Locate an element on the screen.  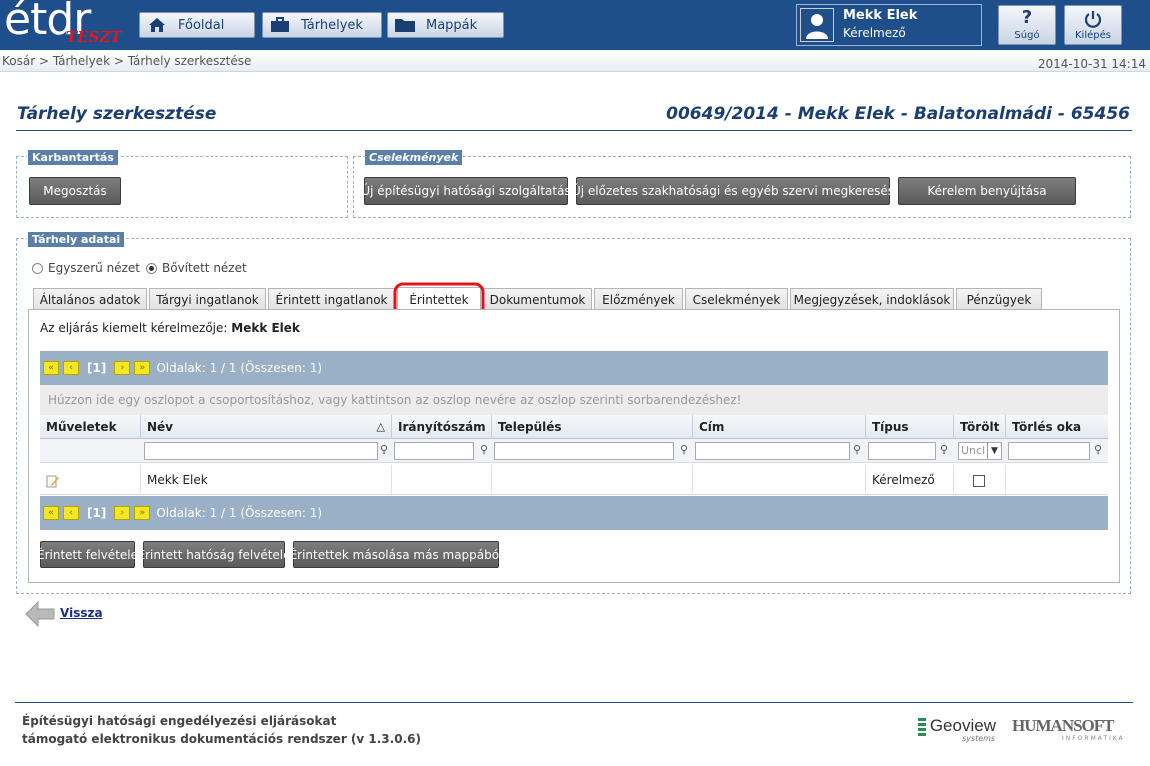
footer-divider is located at coordinates (574, 702).